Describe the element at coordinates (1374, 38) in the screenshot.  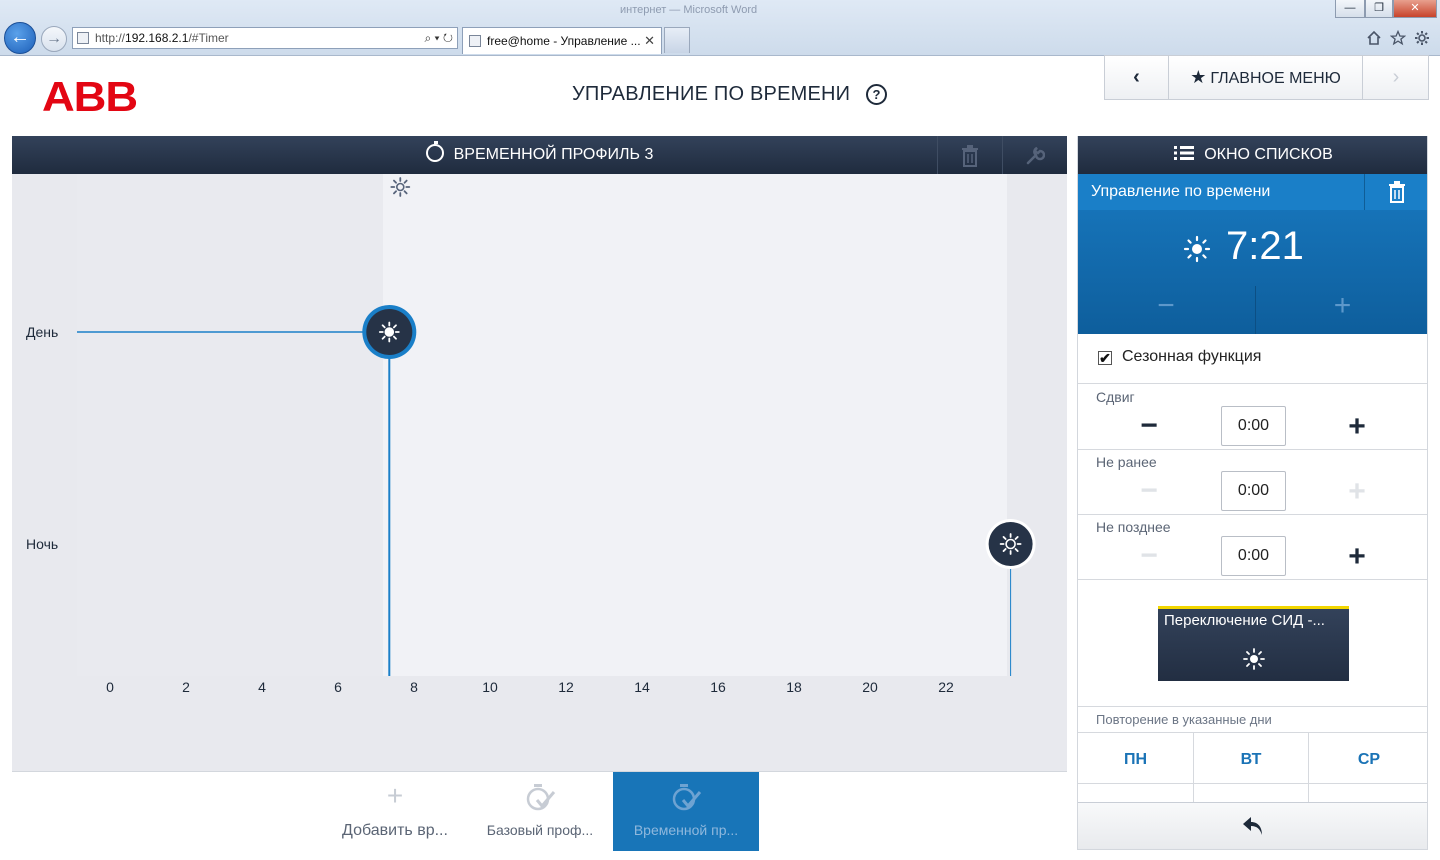
I see `home-icon` at that location.